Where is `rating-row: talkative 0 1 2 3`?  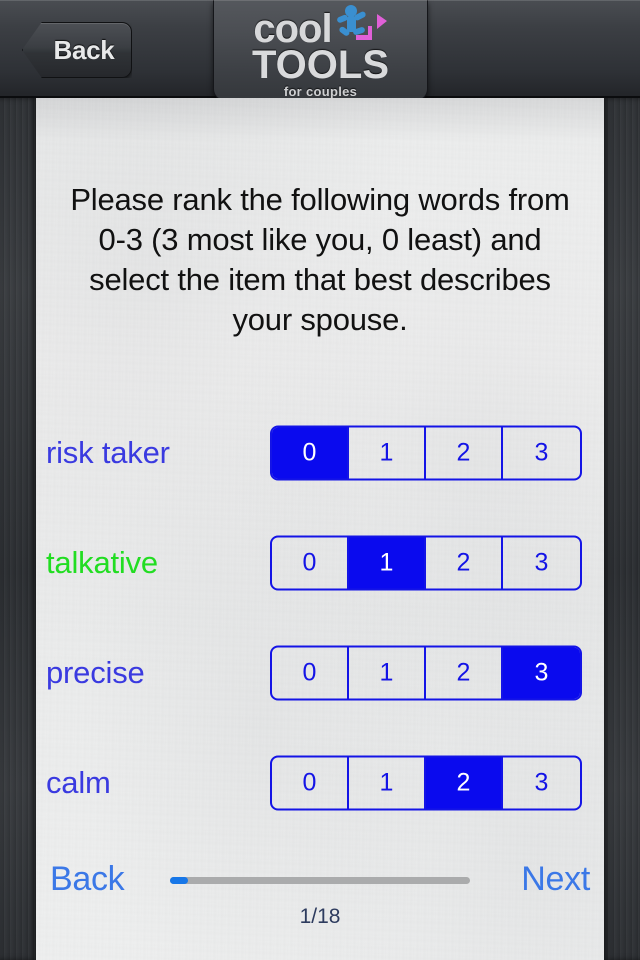 rating-row: talkative 0 1 2 3 is located at coordinates (320, 563).